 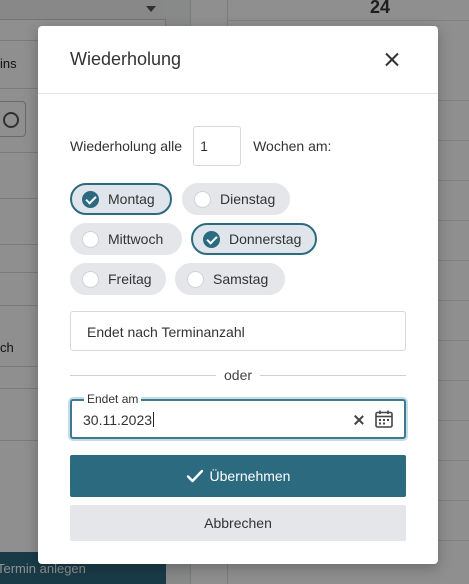 I want to click on weekday-chip-samstag: Samstag, so click(x=230, y=279).